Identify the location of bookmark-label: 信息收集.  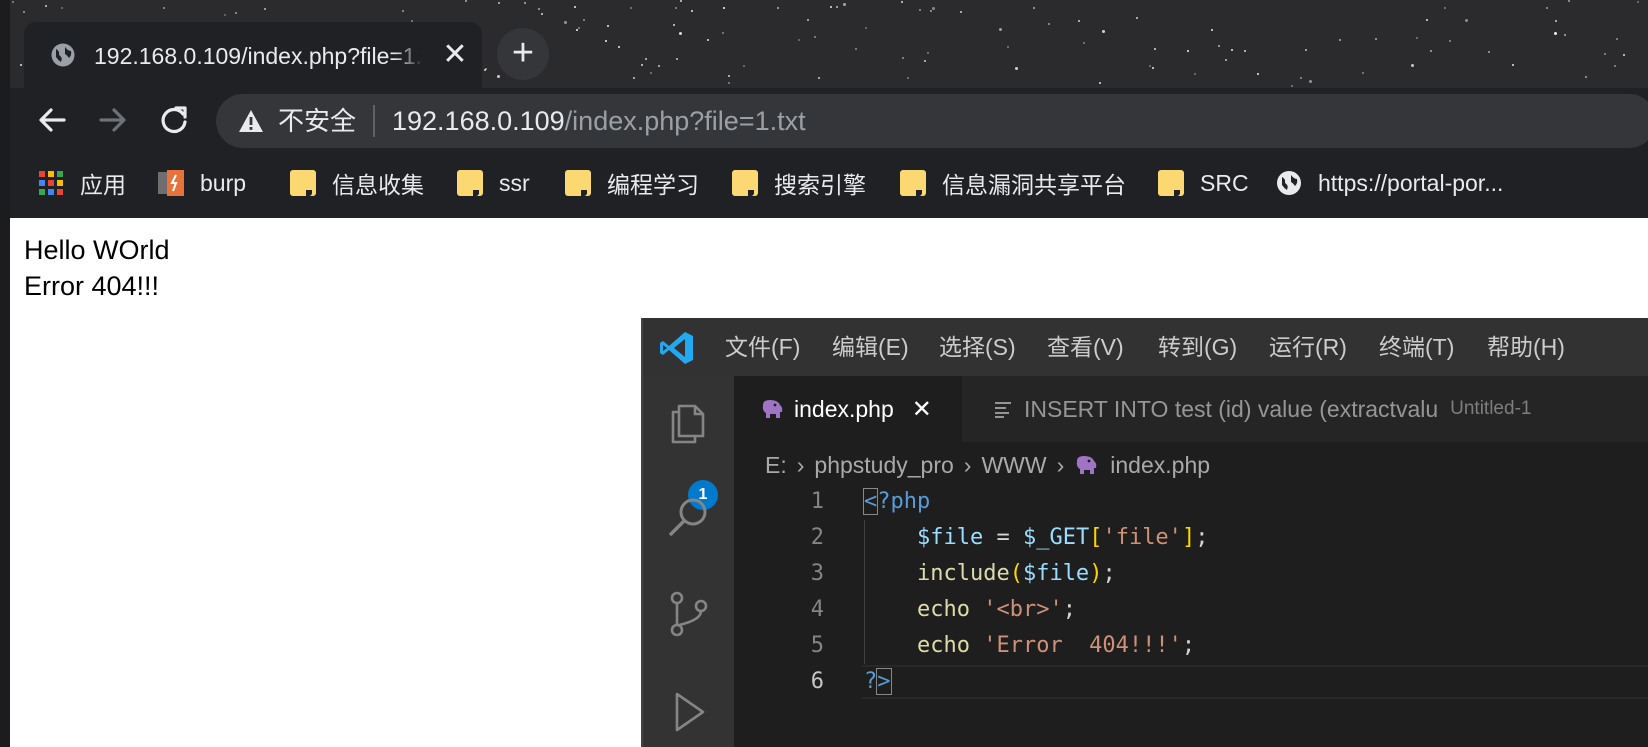
(378, 185).